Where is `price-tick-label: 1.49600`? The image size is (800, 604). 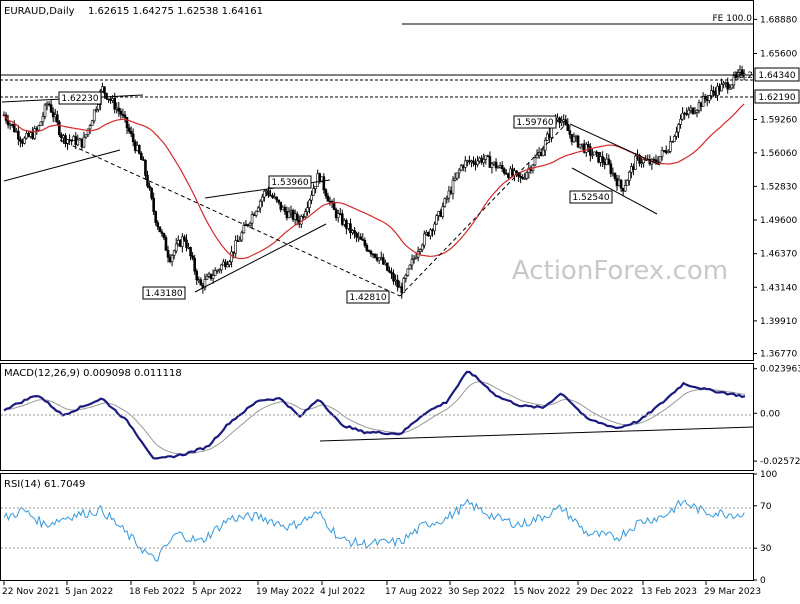
price-tick-label: 1.49600 is located at coordinates (778, 221).